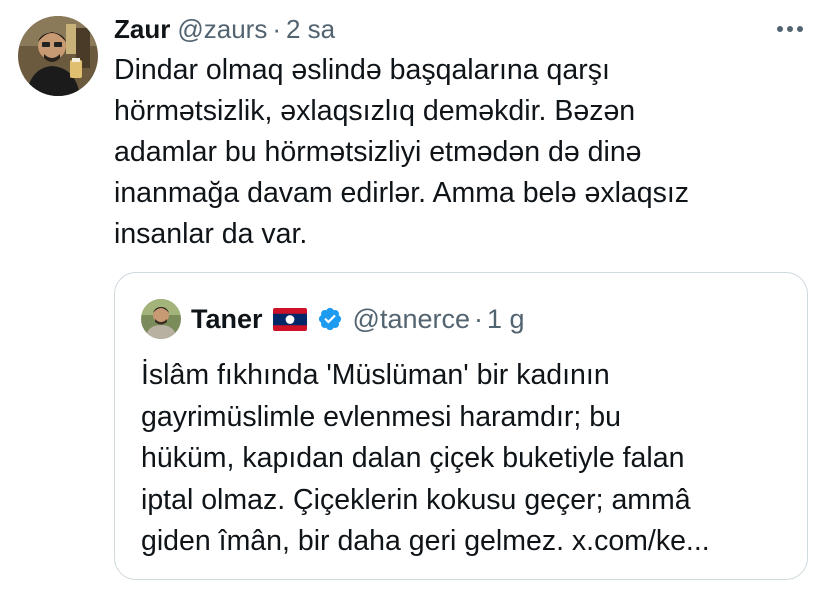 Image resolution: width=822 pixels, height=597 pixels. What do you see at coordinates (142, 29) in the screenshot?
I see `author-name: Zaur` at bounding box center [142, 29].